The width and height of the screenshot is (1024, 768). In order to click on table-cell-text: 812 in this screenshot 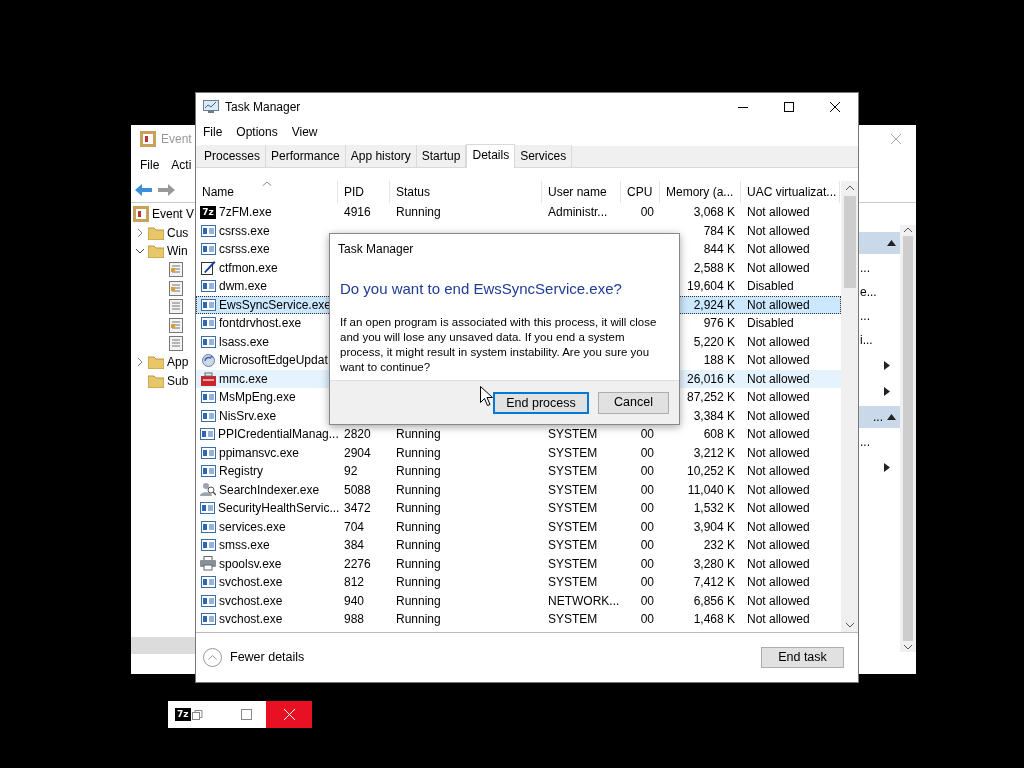, I will do `click(354, 583)`.